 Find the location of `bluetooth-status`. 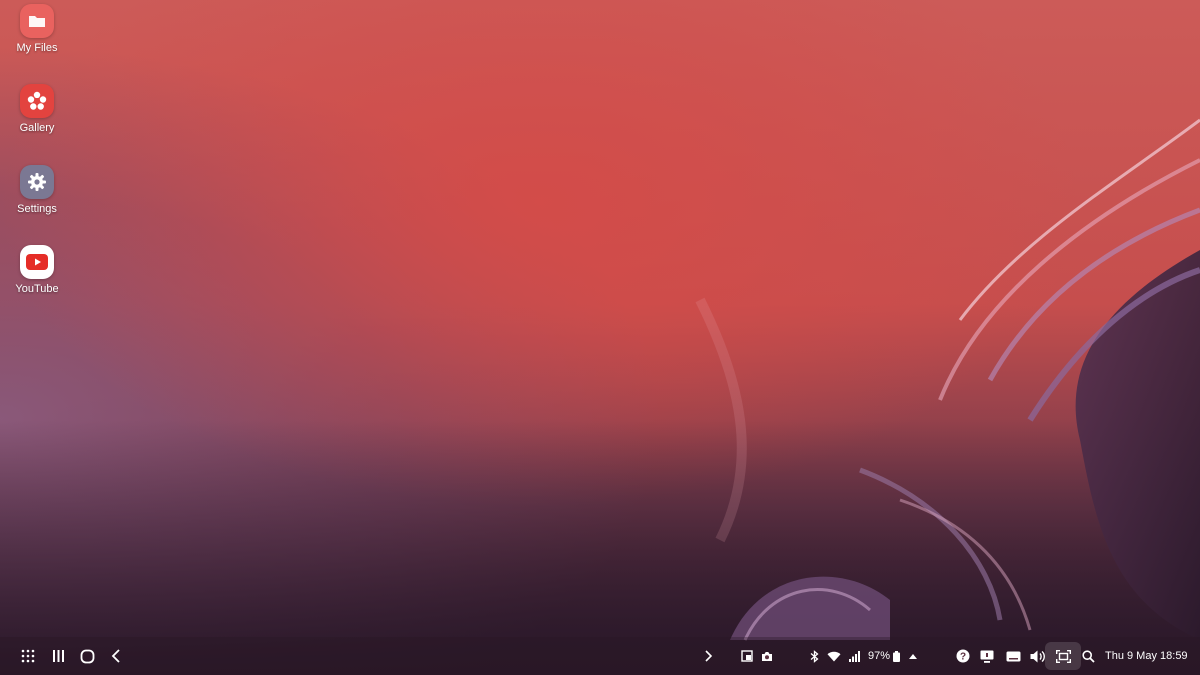

bluetooth-status is located at coordinates (814, 656).